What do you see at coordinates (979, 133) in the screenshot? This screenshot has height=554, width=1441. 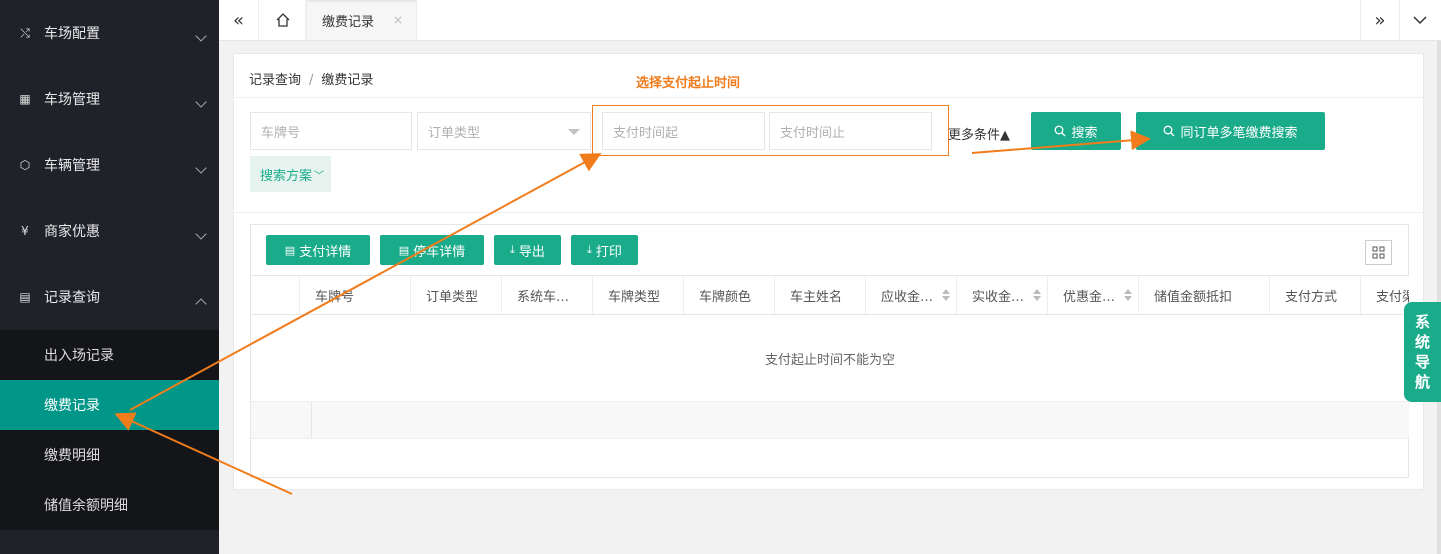 I see `more-conditions-link: 更多条件▲` at bounding box center [979, 133].